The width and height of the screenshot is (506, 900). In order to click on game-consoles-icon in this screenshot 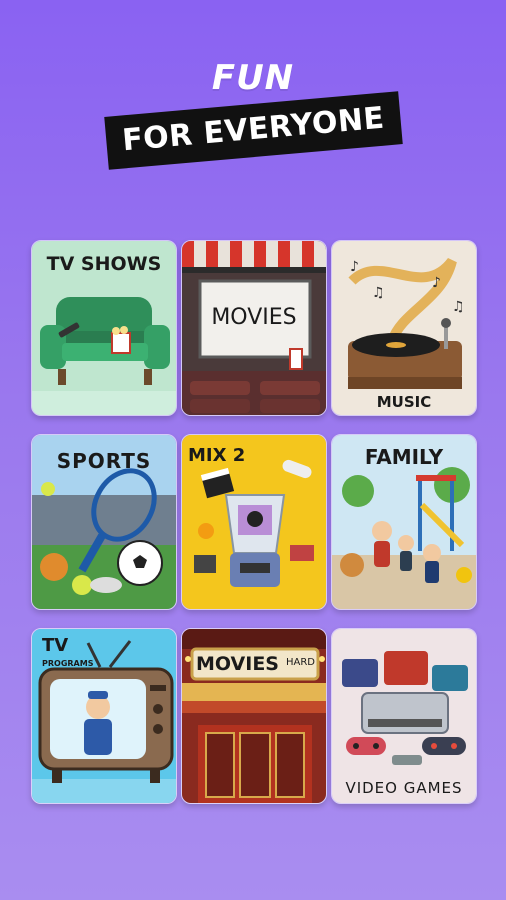, I will do `click(404, 716)`.